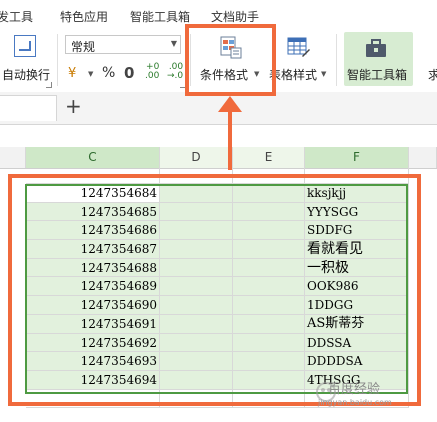 This screenshot has width=437, height=422. Describe the element at coordinates (25, 46) in the screenshot. I see `wrap-text-icon` at that location.